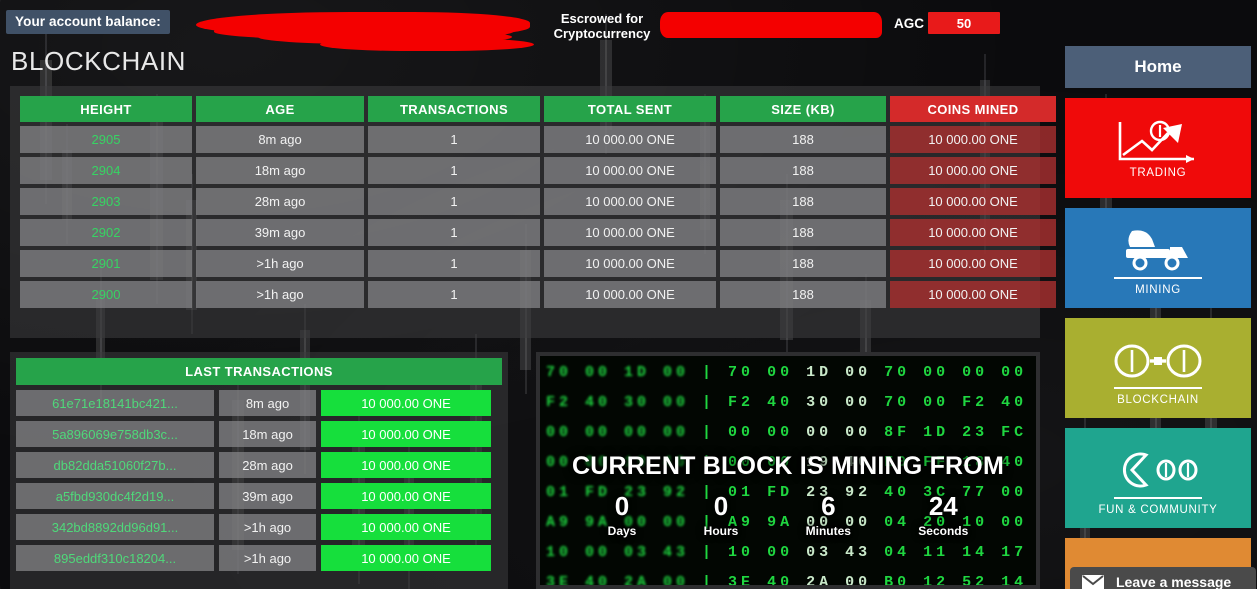 The height and width of the screenshot is (589, 1257). What do you see at coordinates (630, 109) in the screenshot?
I see `column-header-total-sent: TOTAL SENT` at bounding box center [630, 109].